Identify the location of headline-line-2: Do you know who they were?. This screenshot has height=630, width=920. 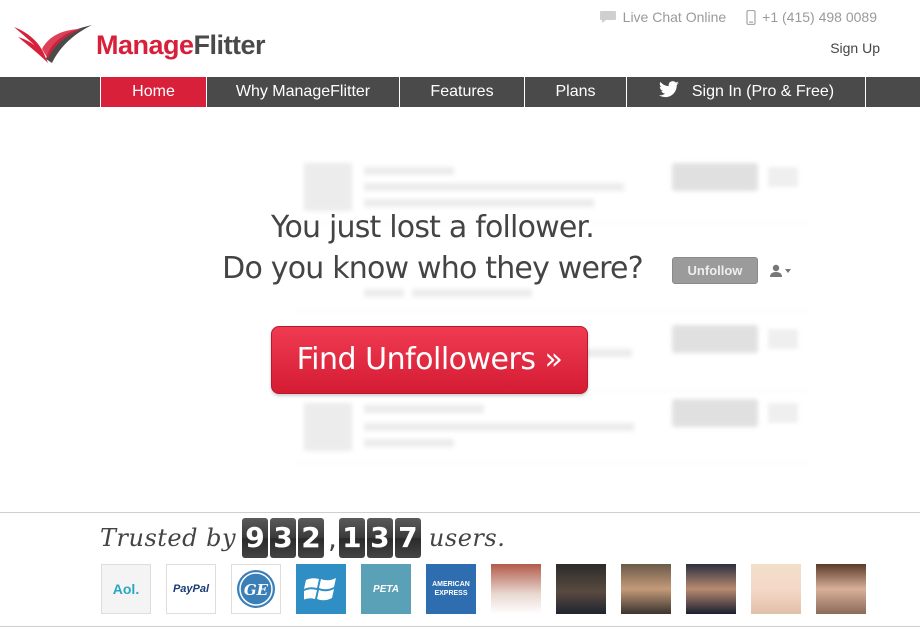
(432, 268).